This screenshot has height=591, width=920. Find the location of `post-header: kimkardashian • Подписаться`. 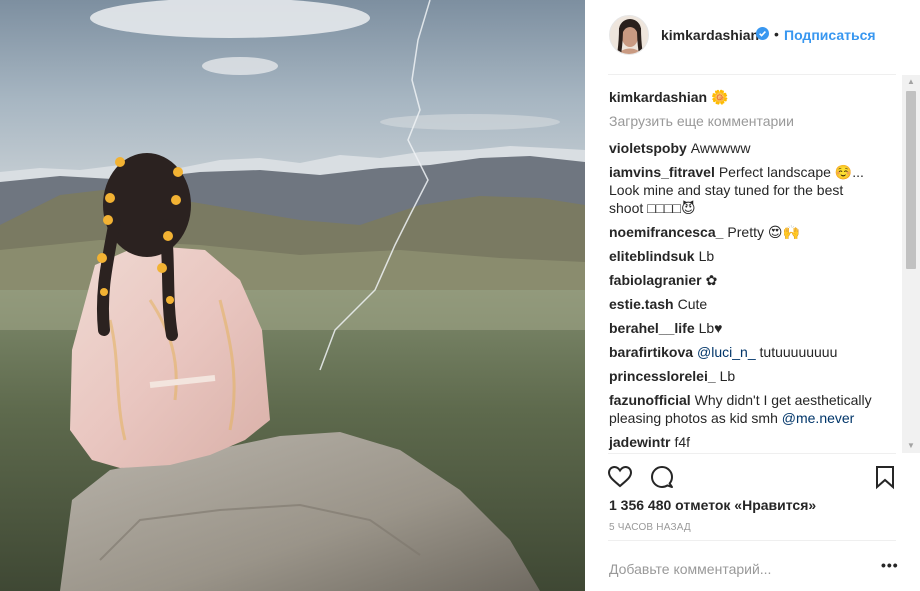

post-header: kimkardashian • Подписаться is located at coordinates (752, 37).